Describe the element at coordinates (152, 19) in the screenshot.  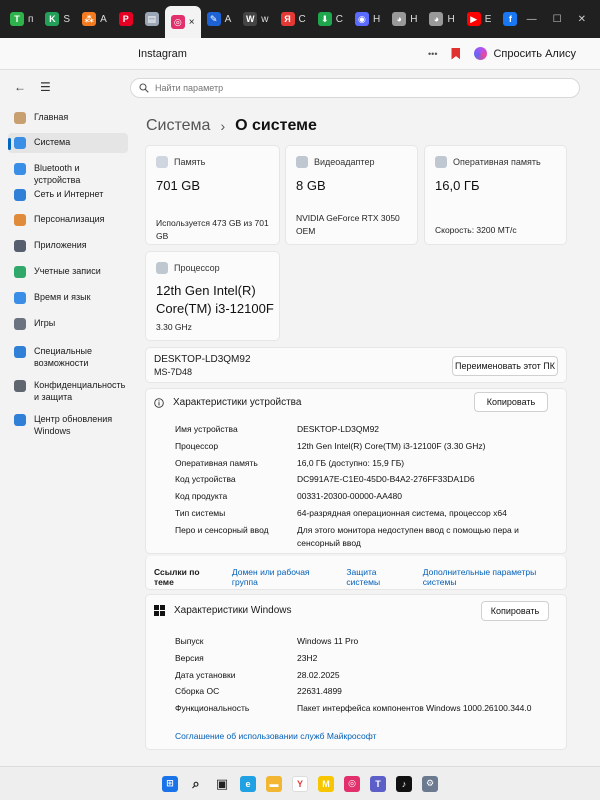
I see `browser-tab: ▤` at that location.